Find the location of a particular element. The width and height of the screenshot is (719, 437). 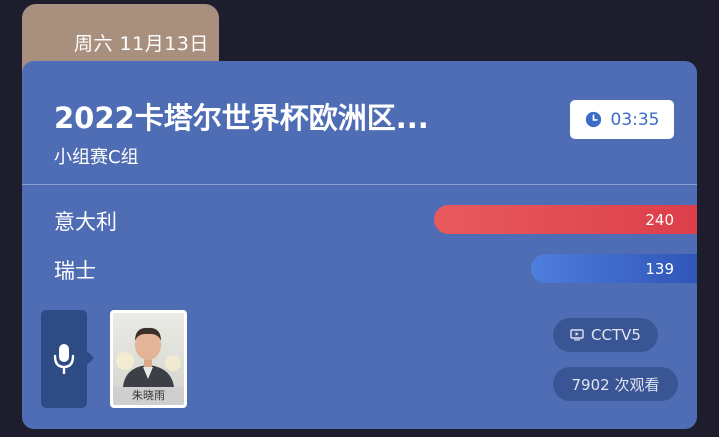

match-date: 周六 11月13日 is located at coordinates (141, 44).